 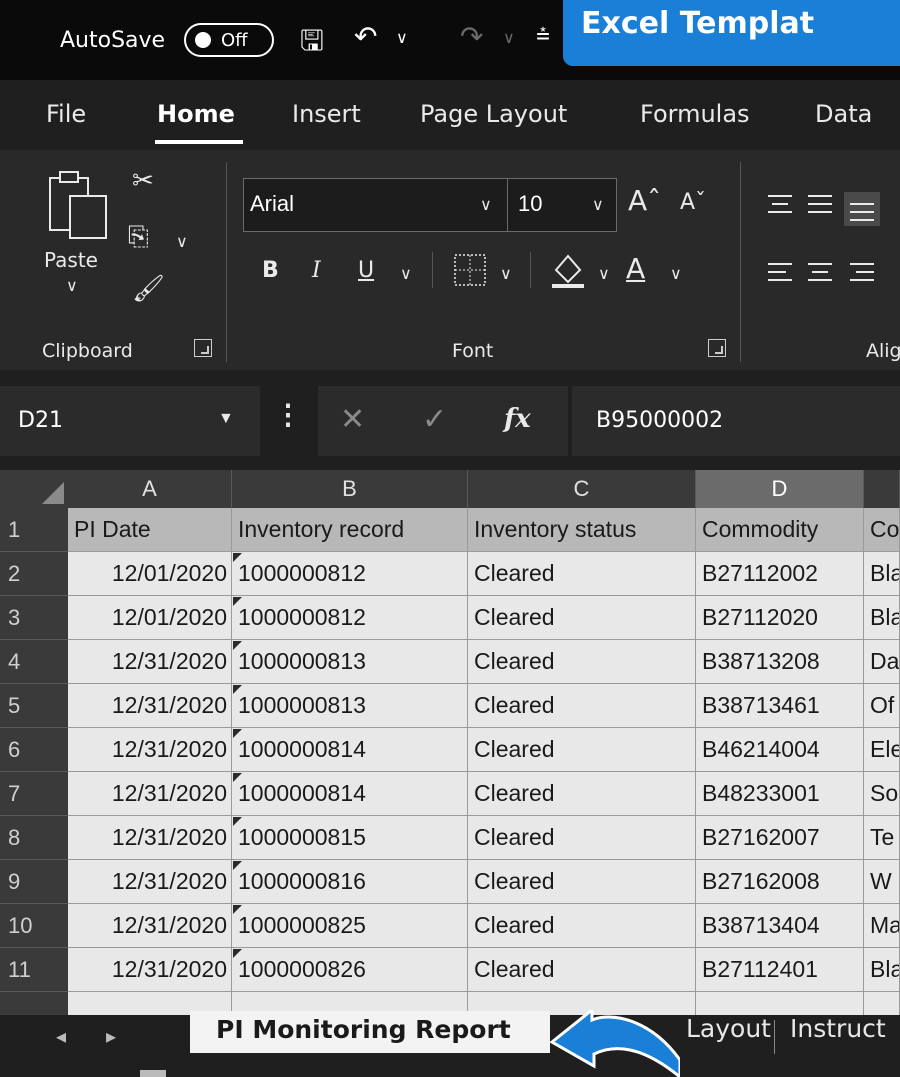 What do you see at coordinates (780, 530) in the screenshot?
I see `header-cell-commodity: Commodity` at bounding box center [780, 530].